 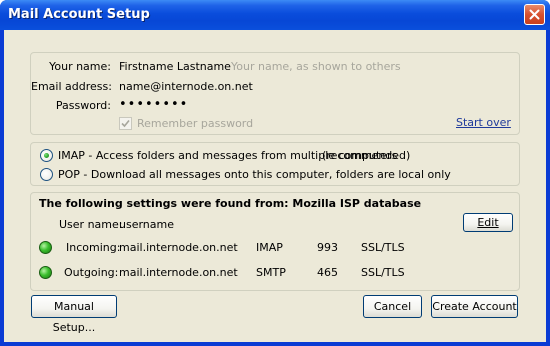 I want to click on username-label: User name:, so click(x=91, y=224).